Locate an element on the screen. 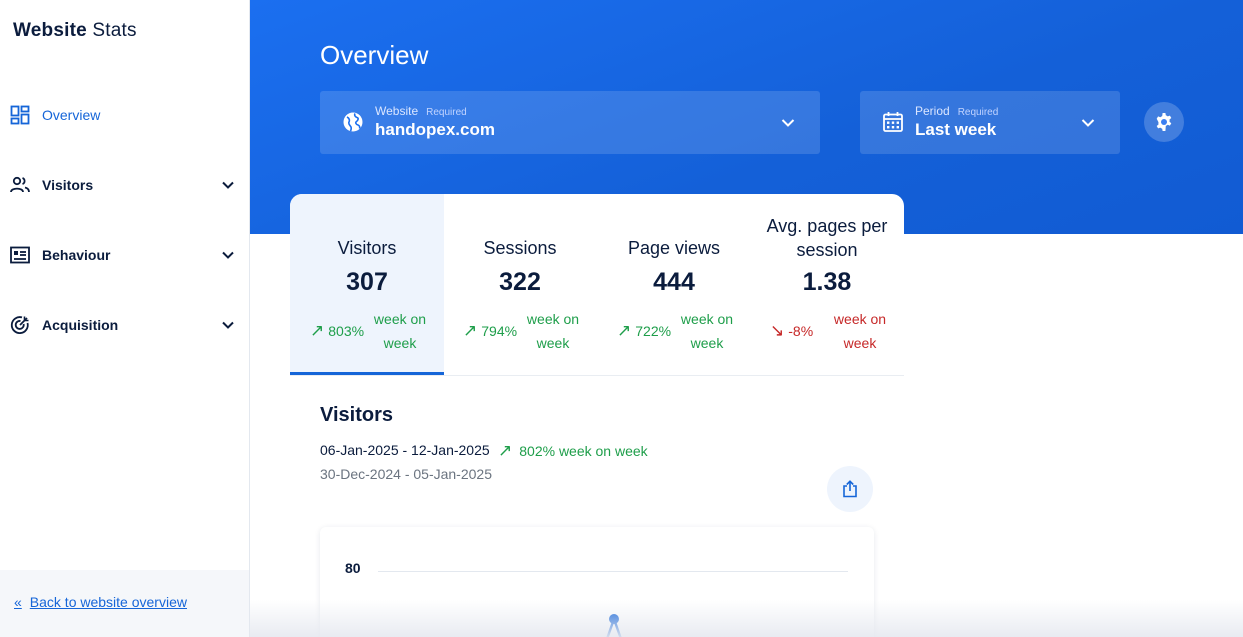 This screenshot has width=1243, height=637. chart-line is located at coordinates (614, 625).